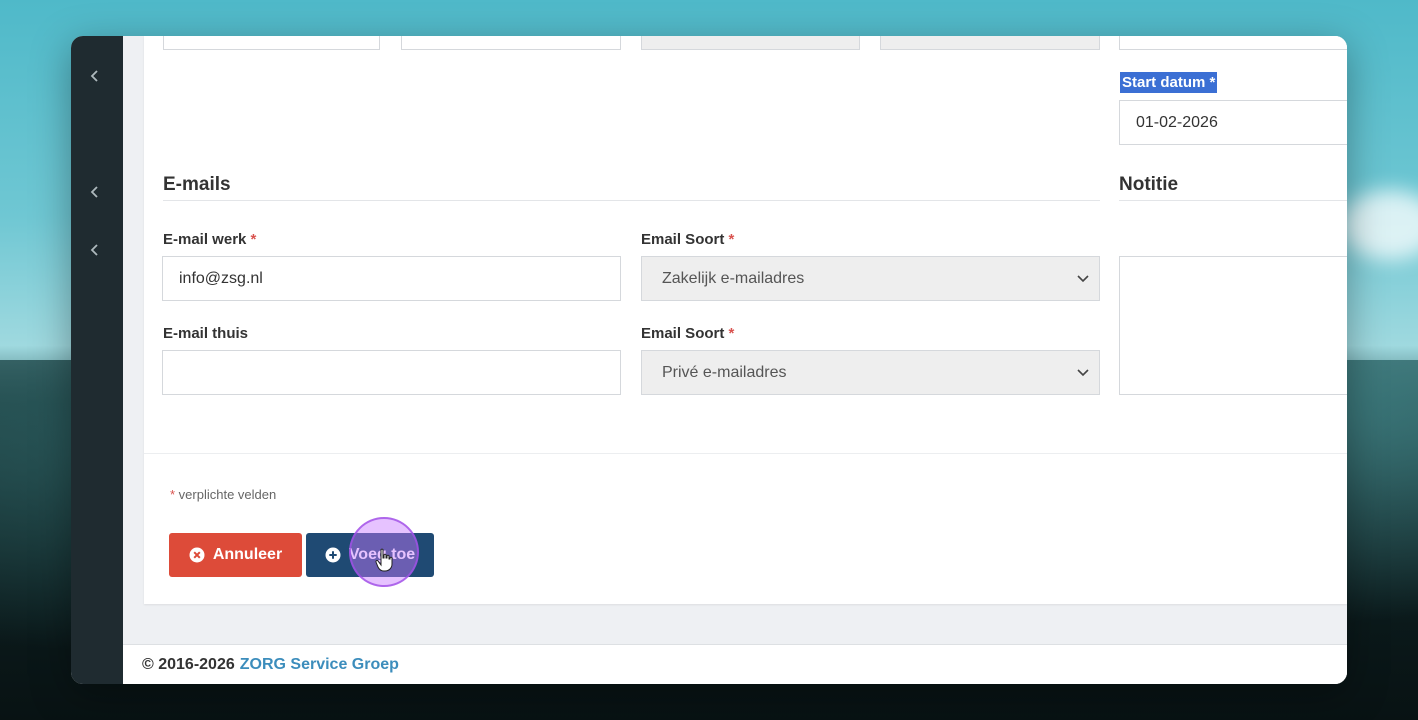  What do you see at coordinates (1233, 325) in the screenshot?
I see `notitie-textarea` at bounding box center [1233, 325].